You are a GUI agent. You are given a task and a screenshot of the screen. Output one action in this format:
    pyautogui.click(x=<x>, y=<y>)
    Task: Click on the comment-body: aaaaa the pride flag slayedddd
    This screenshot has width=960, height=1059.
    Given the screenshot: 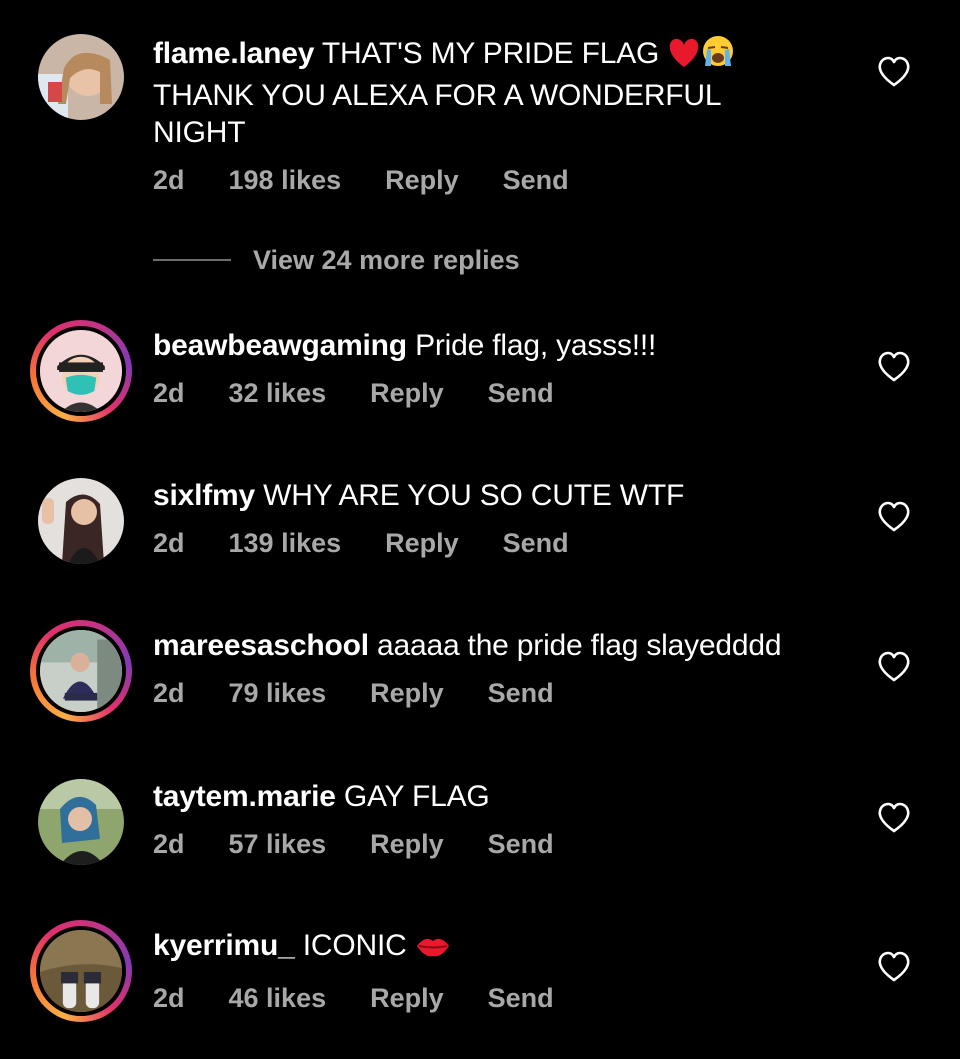 What is the action you would take?
    pyautogui.click(x=579, y=645)
    